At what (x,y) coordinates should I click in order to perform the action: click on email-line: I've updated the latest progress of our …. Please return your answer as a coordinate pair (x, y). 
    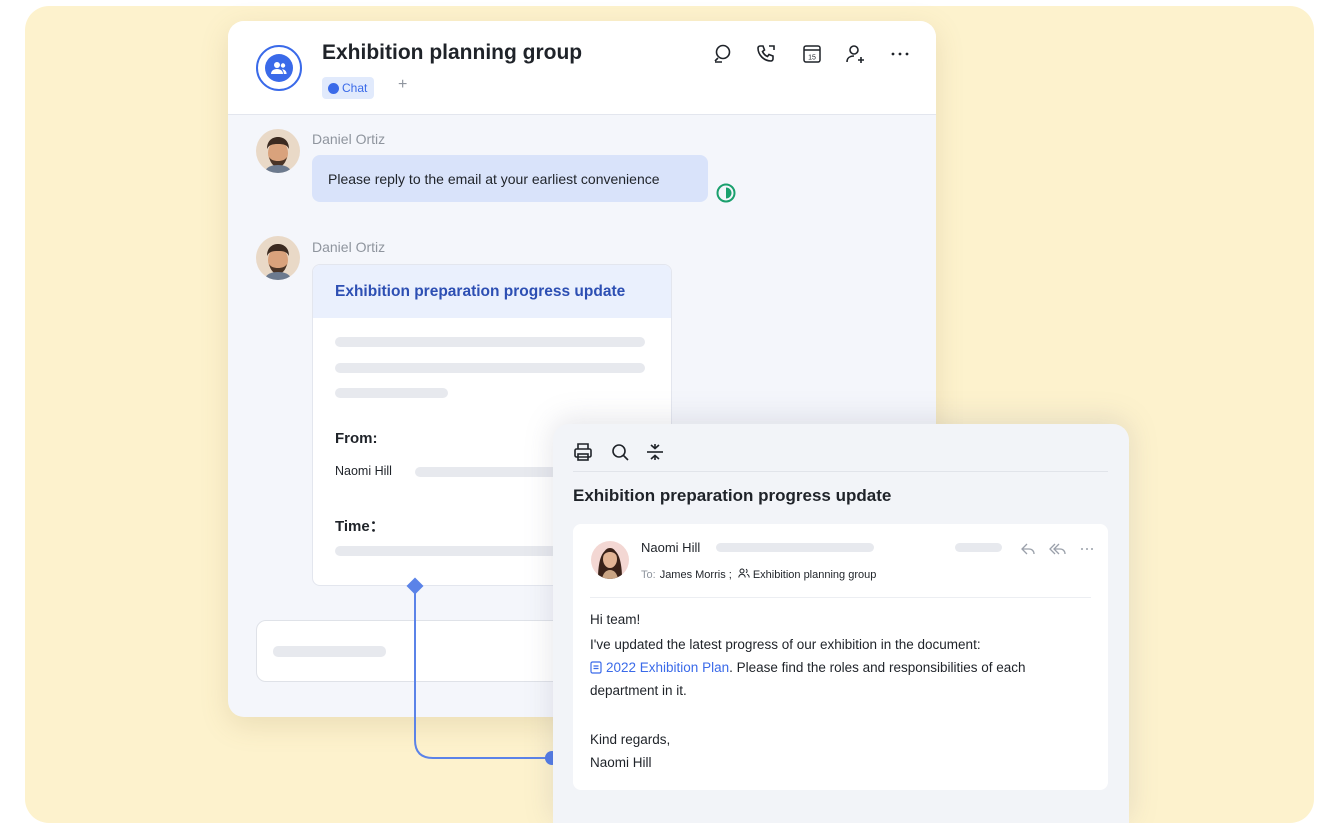
    Looking at the image, I should click on (785, 644).